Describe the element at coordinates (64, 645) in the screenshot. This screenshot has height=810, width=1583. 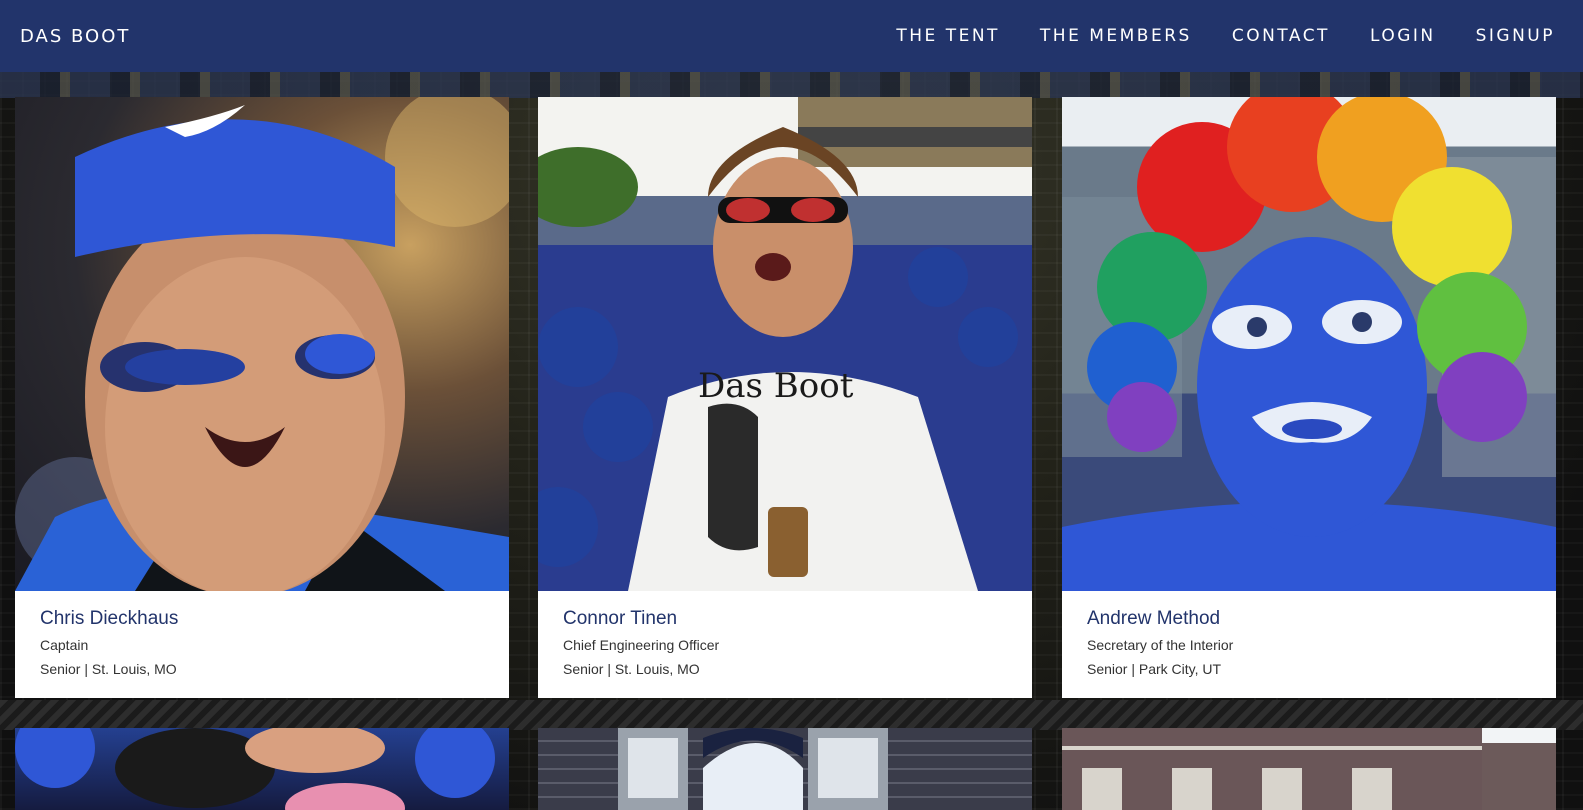
I see `member-role: Captain` at that location.